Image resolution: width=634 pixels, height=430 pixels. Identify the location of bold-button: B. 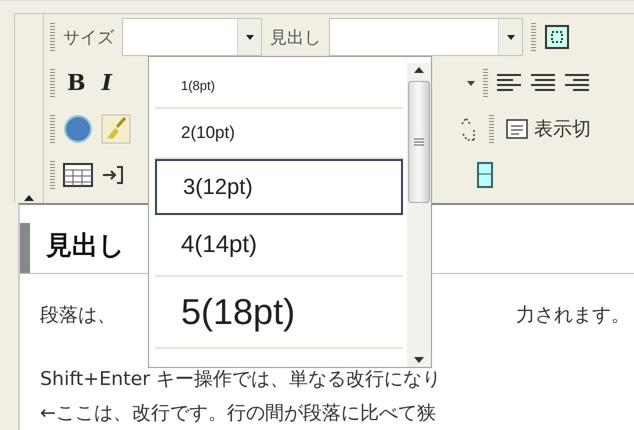
(76, 83).